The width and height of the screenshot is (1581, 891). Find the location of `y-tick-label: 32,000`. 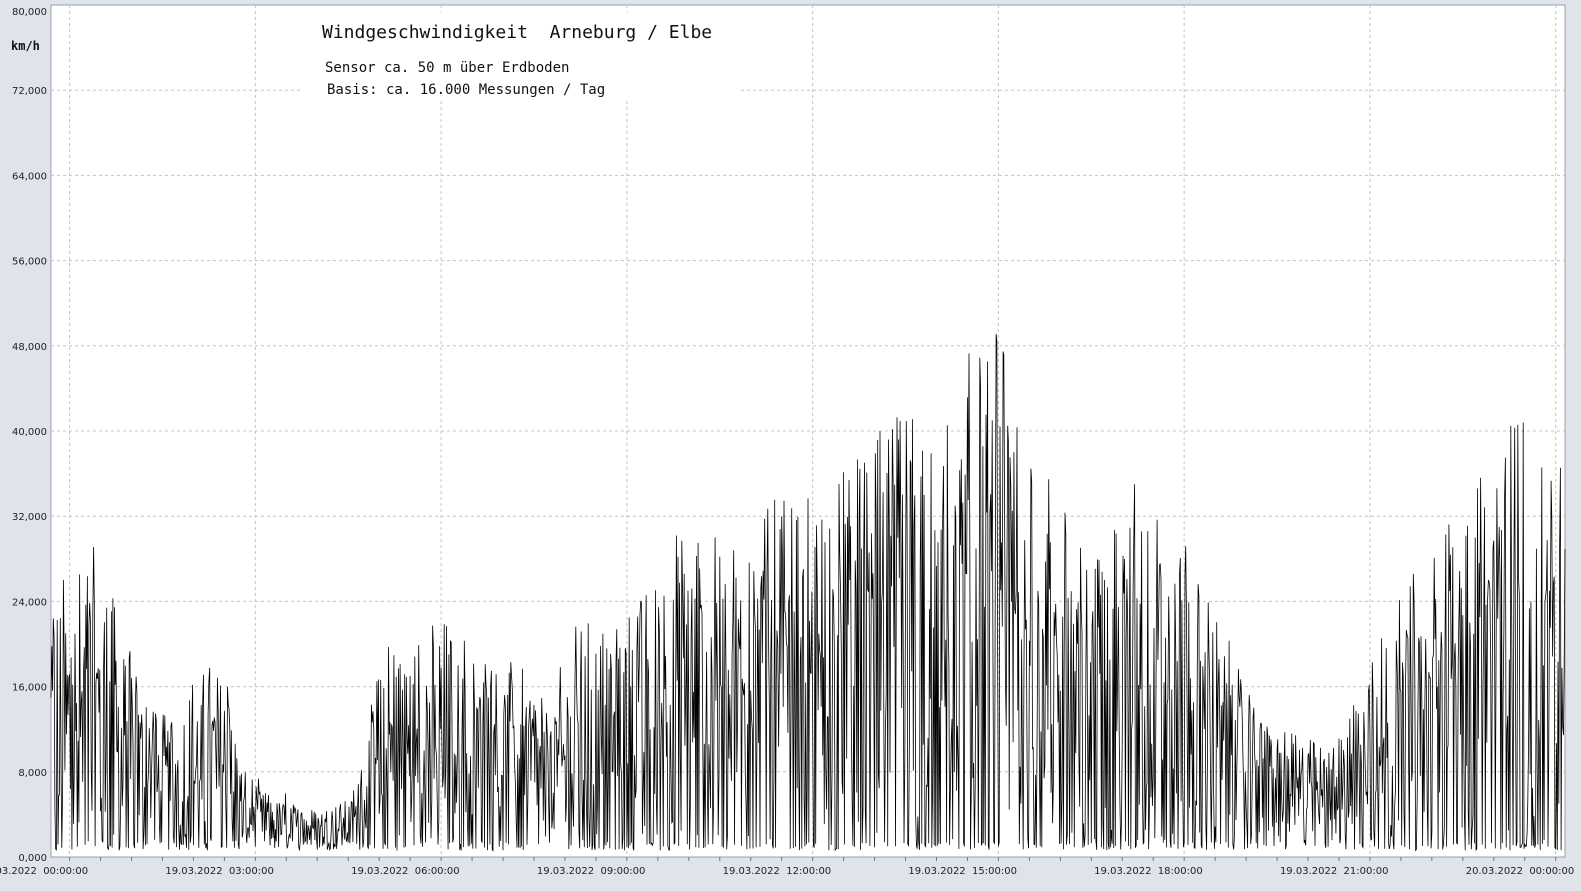

y-tick-label: 32,000 is located at coordinates (29, 517).